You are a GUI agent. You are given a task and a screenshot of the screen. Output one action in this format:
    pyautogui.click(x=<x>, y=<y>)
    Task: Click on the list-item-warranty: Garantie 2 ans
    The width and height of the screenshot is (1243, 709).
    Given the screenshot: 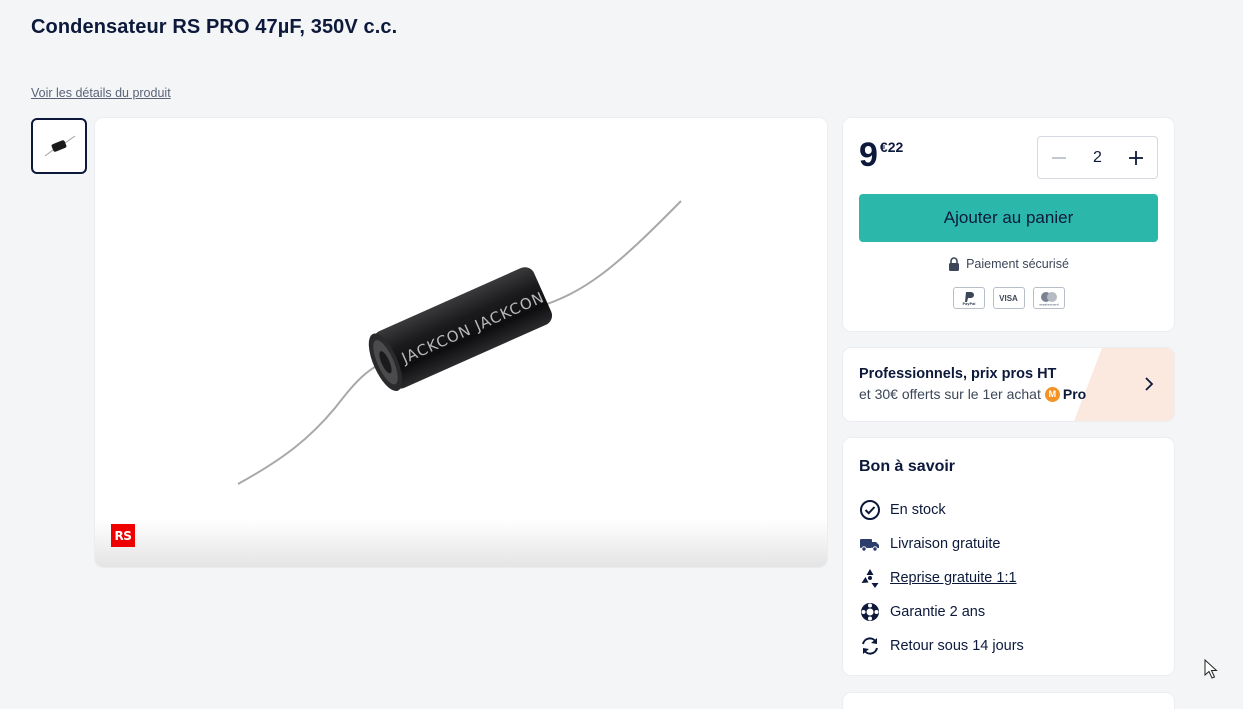 What is the action you would take?
    pyautogui.click(x=941, y=612)
    